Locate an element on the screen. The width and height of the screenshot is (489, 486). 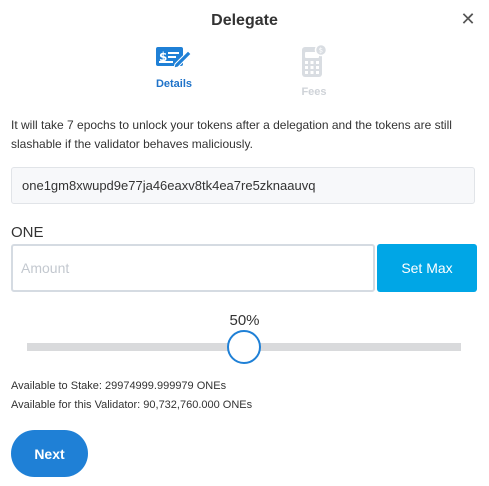
amount-input is located at coordinates (193, 268).